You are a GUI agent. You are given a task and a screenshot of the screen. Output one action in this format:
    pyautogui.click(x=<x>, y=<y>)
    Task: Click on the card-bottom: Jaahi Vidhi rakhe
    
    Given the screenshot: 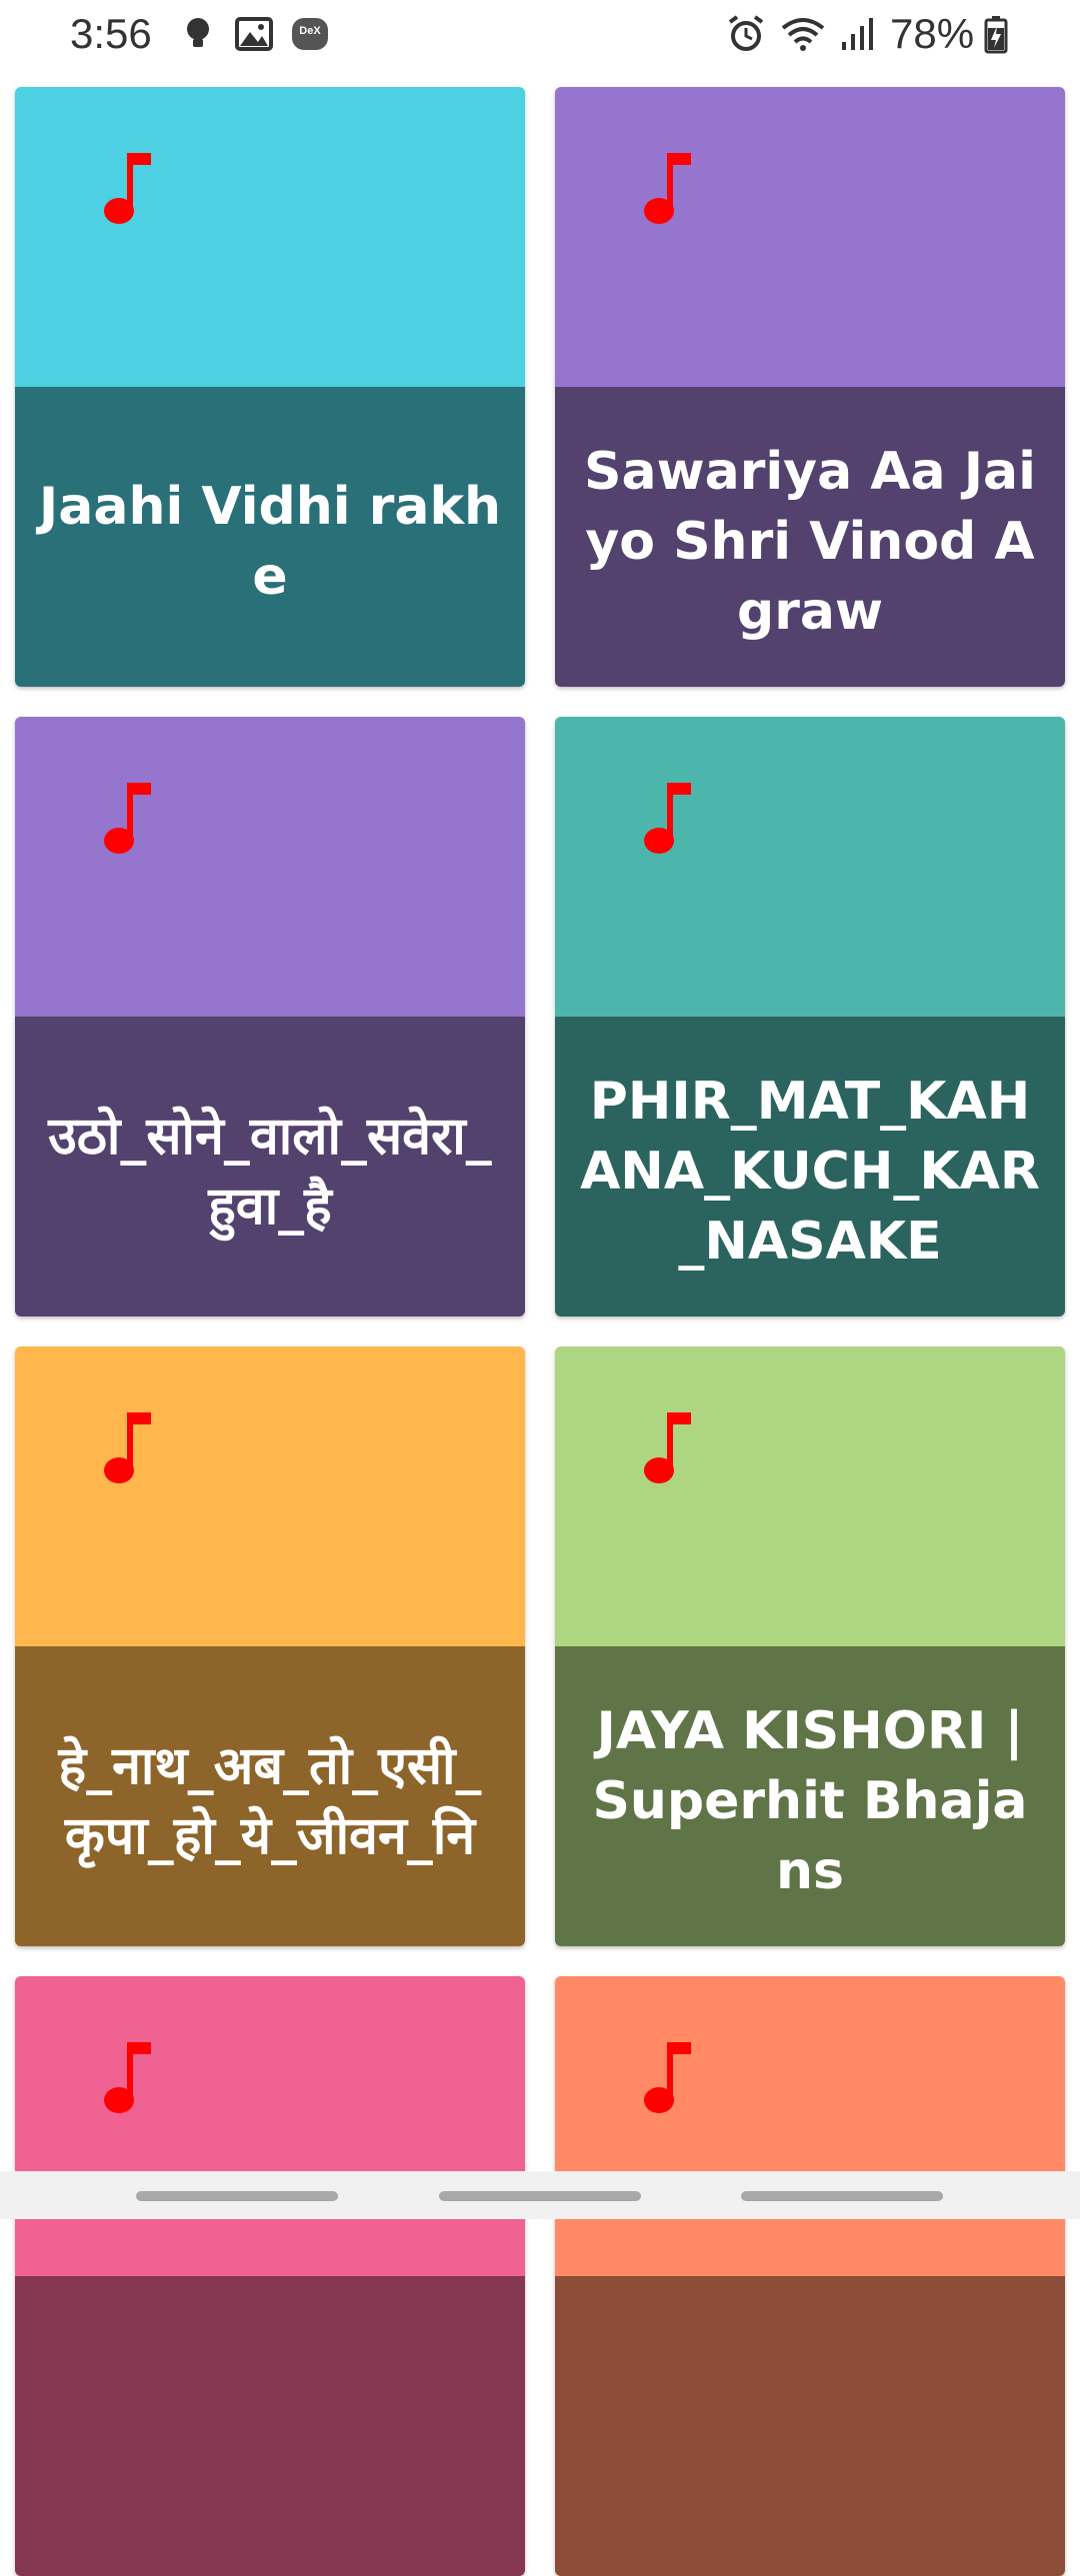 What is the action you would take?
    pyautogui.click(x=270, y=537)
    